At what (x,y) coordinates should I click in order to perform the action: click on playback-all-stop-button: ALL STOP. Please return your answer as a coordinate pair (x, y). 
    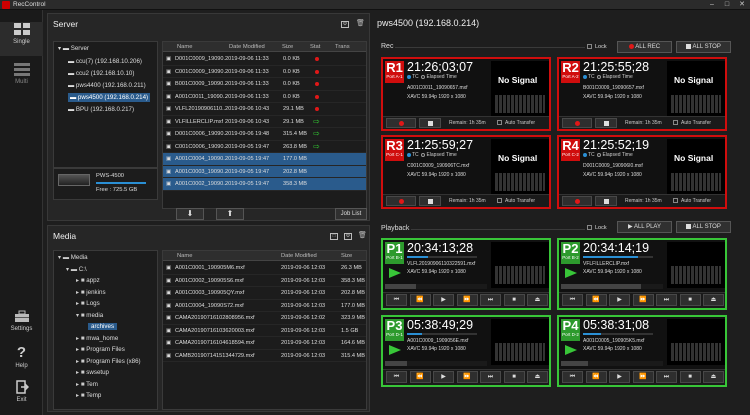
    Looking at the image, I should click on (703, 227).